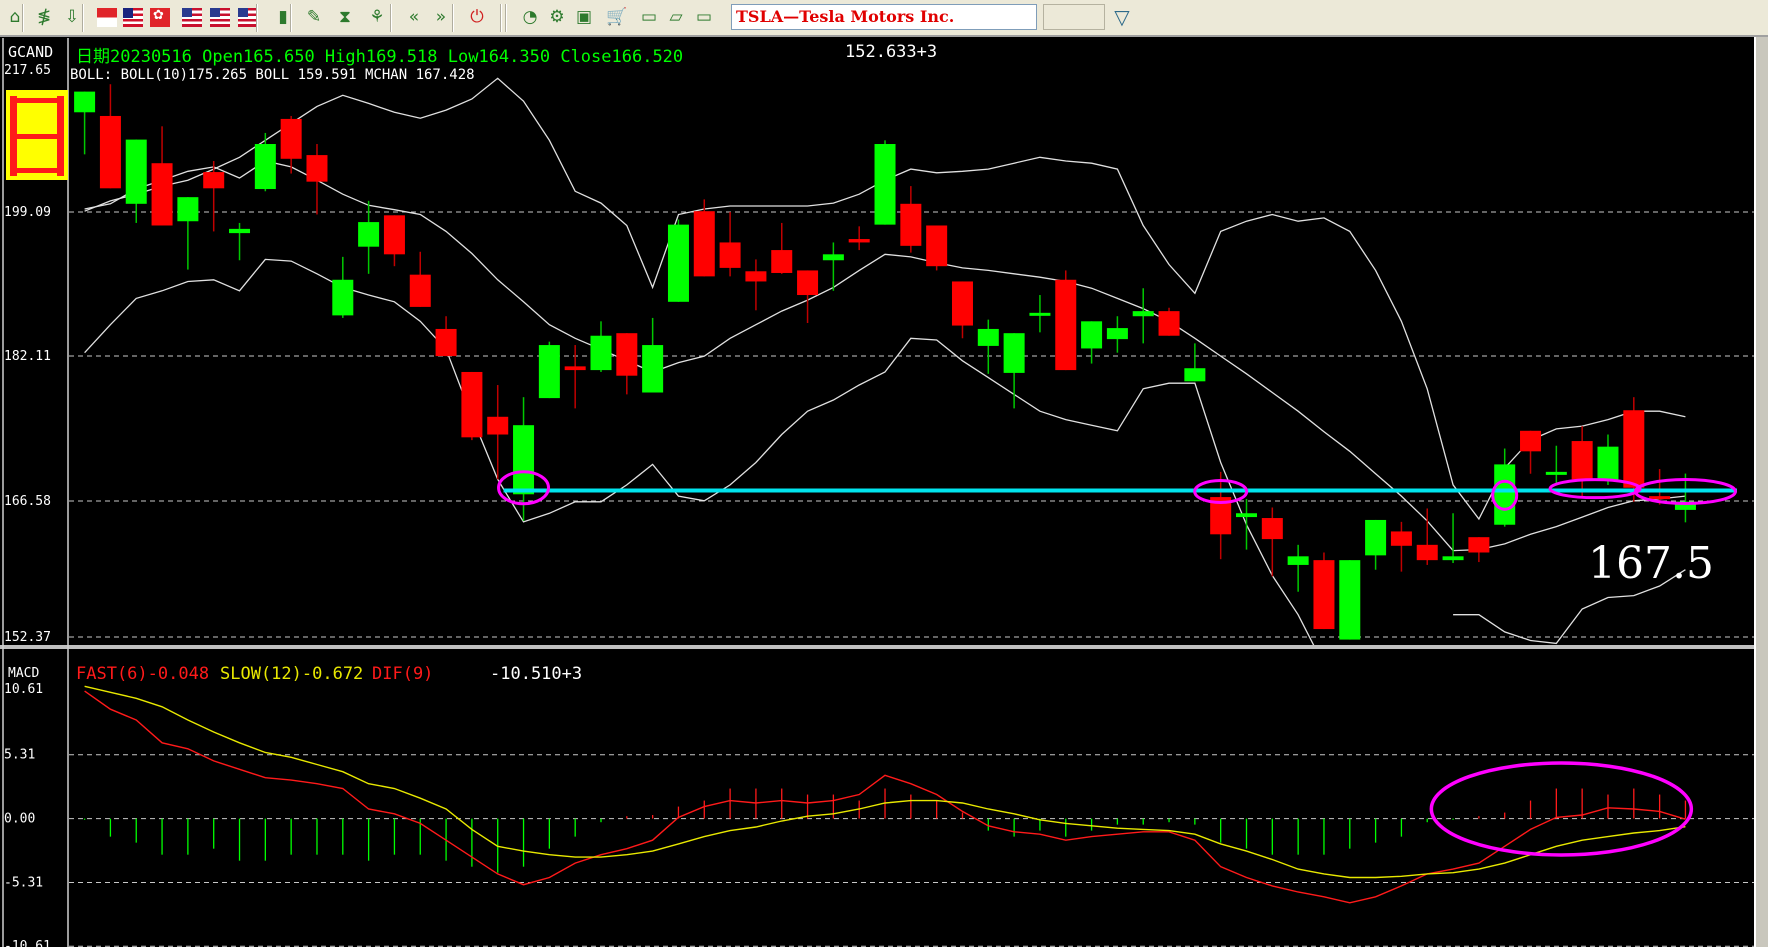  I want to click on rss-icon: ◔, so click(530, 17).